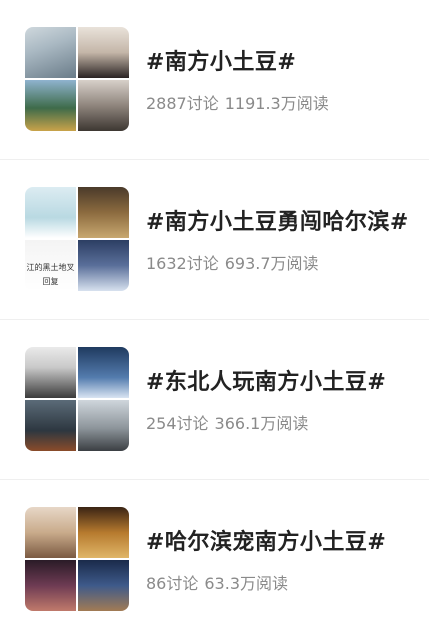 The height and width of the screenshot is (640, 429). What do you see at coordinates (261, 423) in the screenshot?
I see `read-count: 366.1万阅读` at bounding box center [261, 423].